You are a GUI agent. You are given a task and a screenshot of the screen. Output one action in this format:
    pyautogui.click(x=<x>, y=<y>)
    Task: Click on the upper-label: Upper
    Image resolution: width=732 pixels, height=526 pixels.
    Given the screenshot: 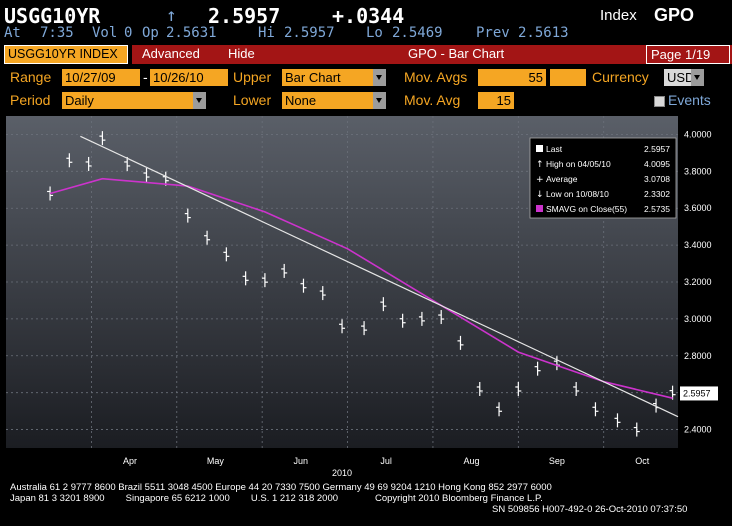 What is the action you would take?
    pyautogui.click(x=252, y=77)
    